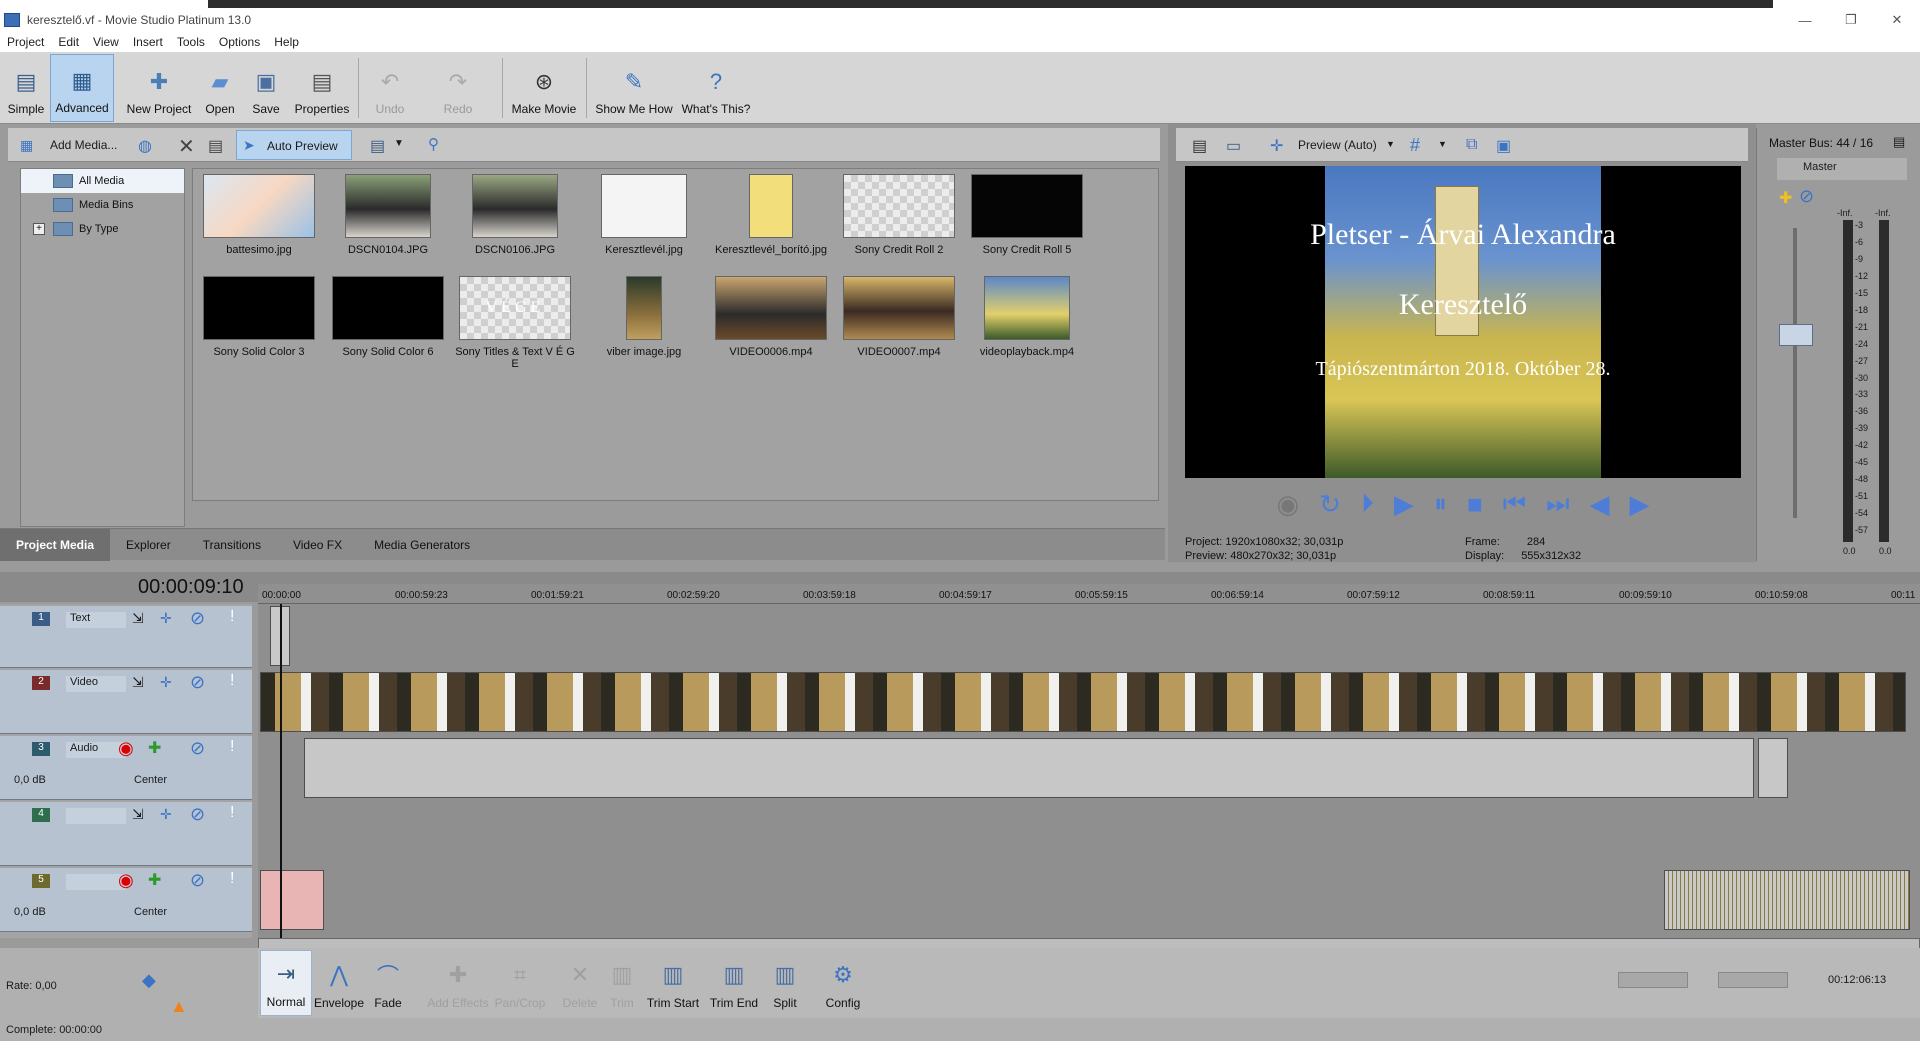 The width and height of the screenshot is (1920, 1041). What do you see at coordinates (179, 1006) in the screenshot?
I see `rate-slider-thumb: ▲` at bounding box center [179, 1006].